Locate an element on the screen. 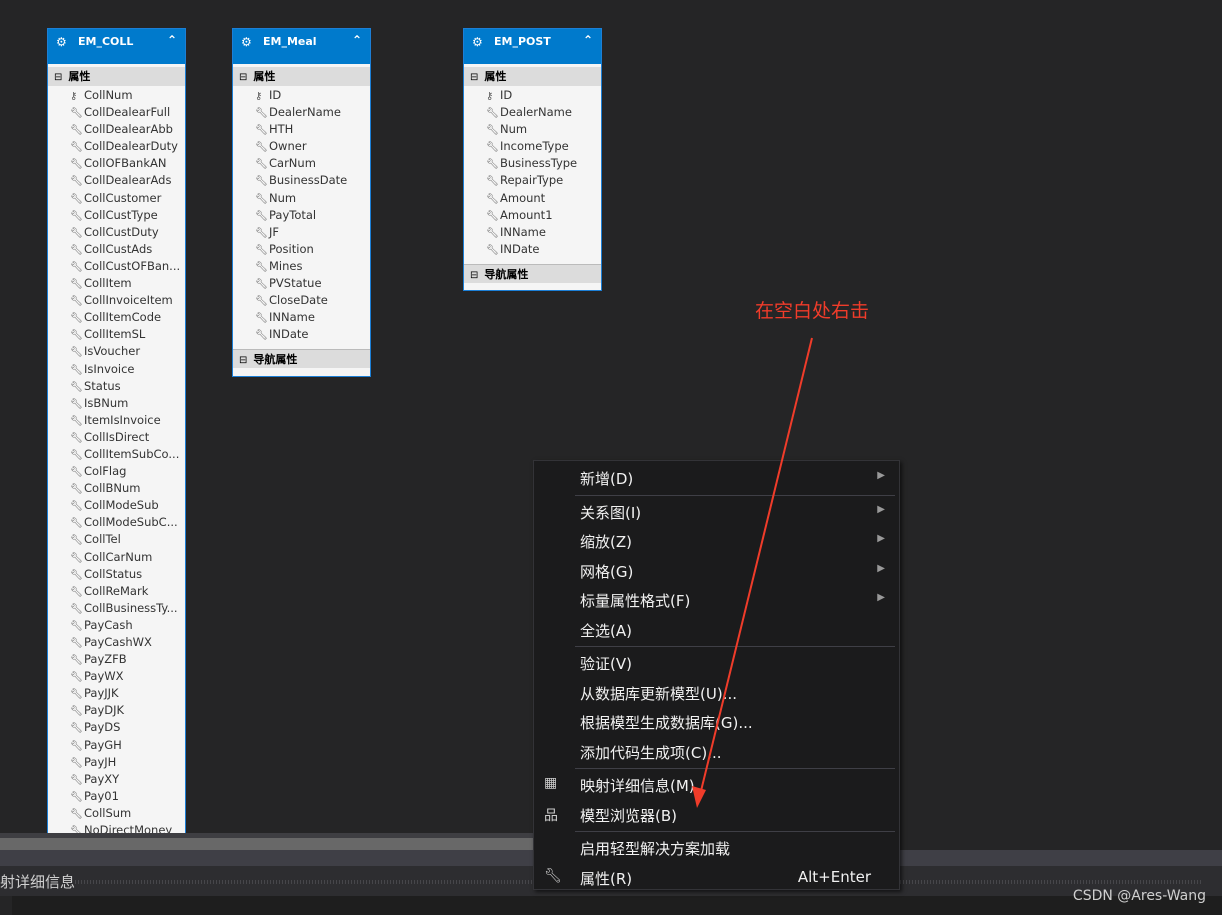 This screenshot has height=915, width=1222. arrow-line is located at coordinates (756, 566).